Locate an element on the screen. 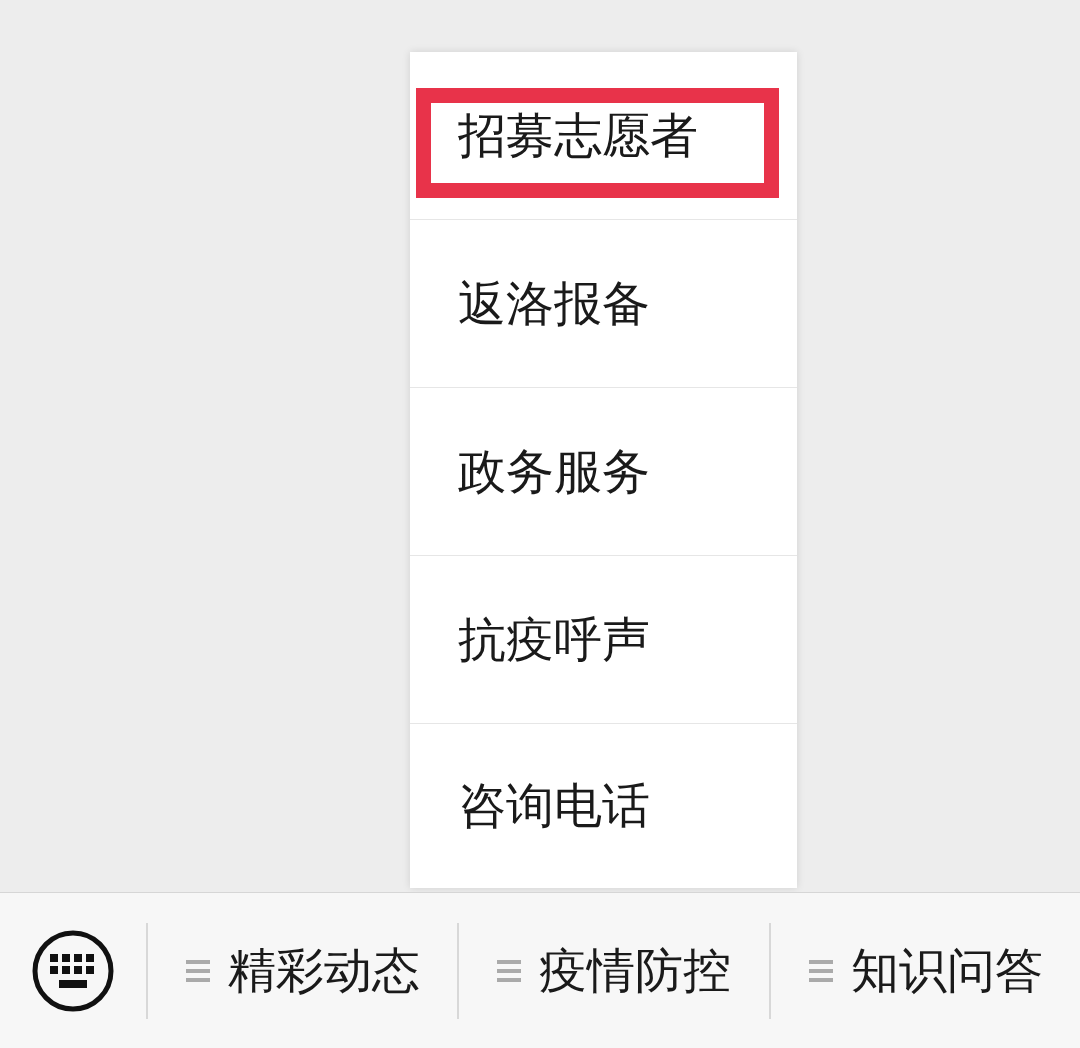  menu-tab: 精彩动态 is located at coordinates (302, 970).